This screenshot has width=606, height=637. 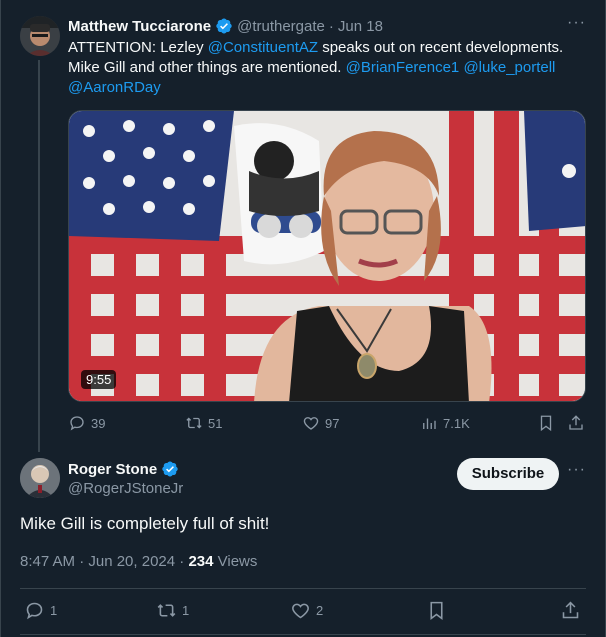 I want to click on mention-link: @luke_portell, so click(x=509, y=67).